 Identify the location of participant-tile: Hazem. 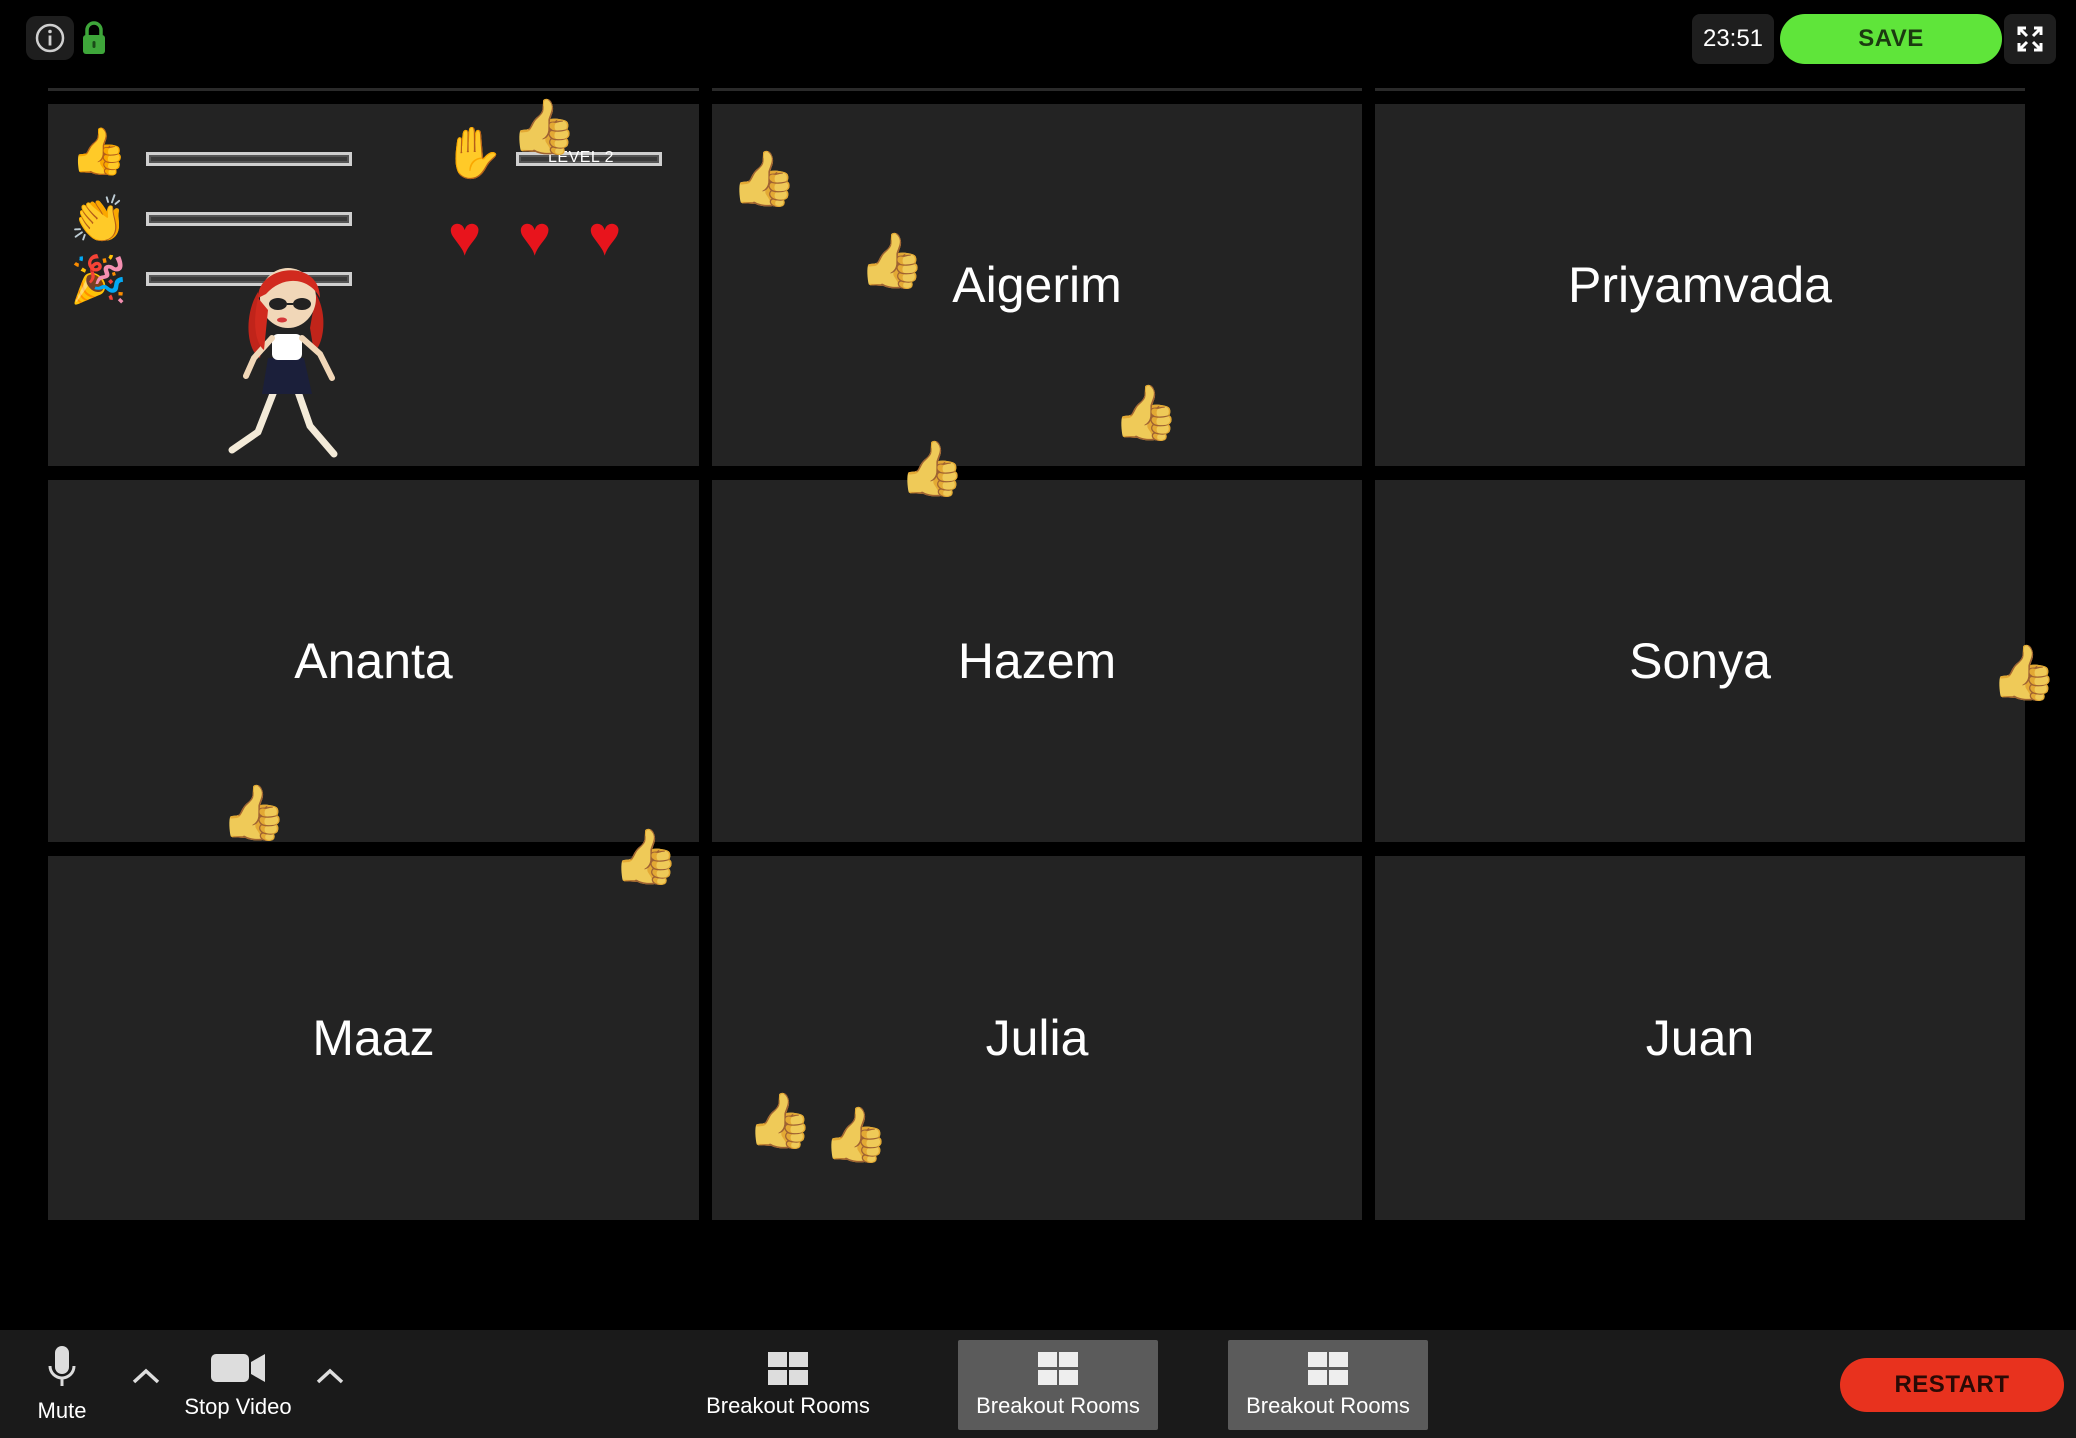
(1037, 661).